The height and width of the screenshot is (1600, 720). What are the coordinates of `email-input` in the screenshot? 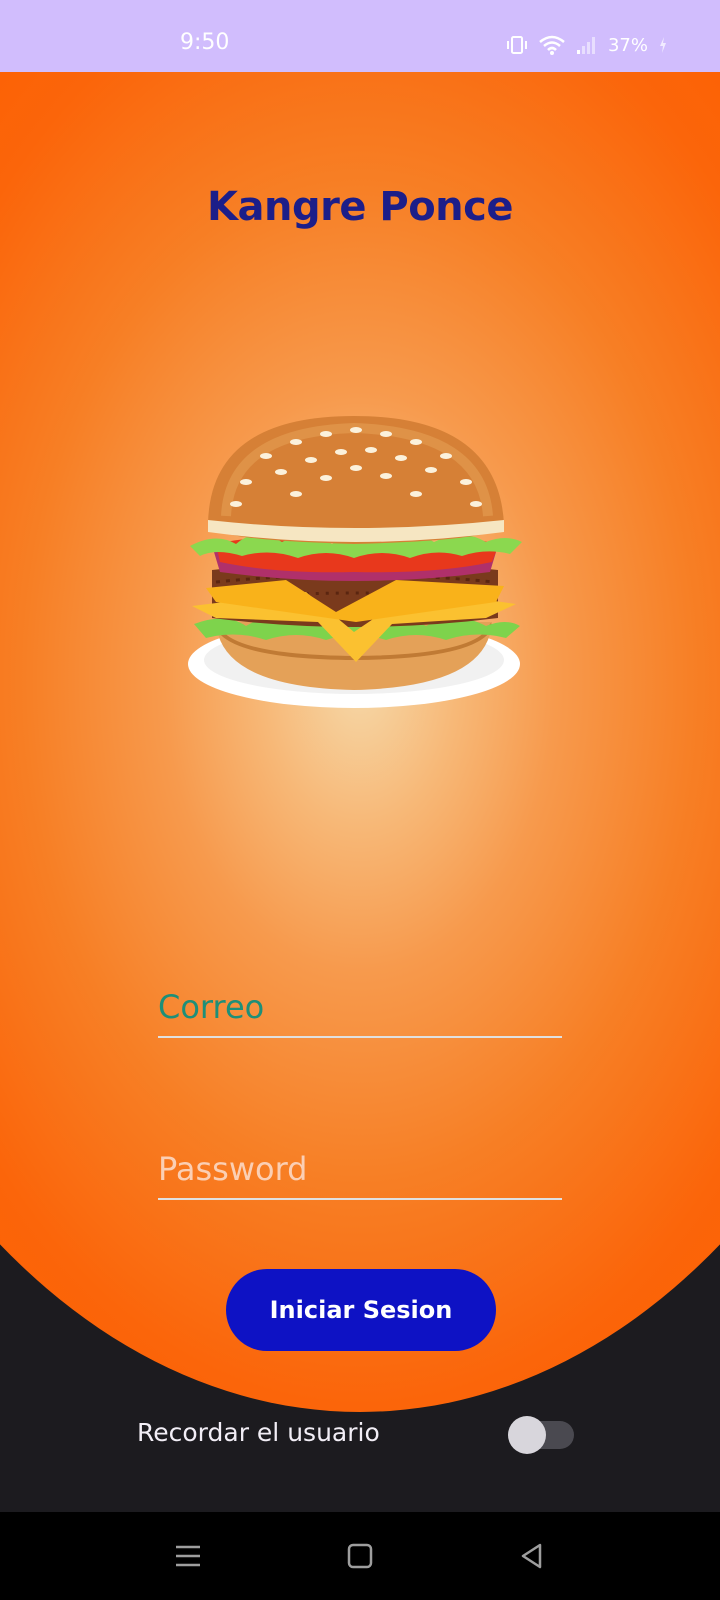 It's located at (360, 1007).